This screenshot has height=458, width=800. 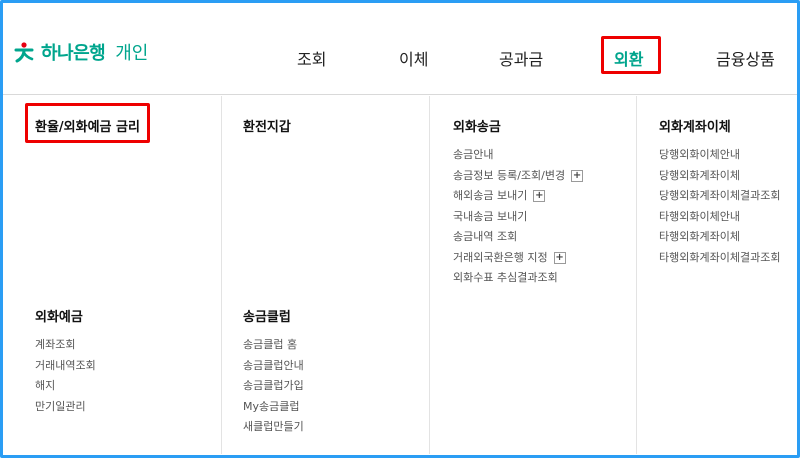 I want to click on section-title-fx-account-transfer: 외화계좌이체, so click(x=719, y=125).